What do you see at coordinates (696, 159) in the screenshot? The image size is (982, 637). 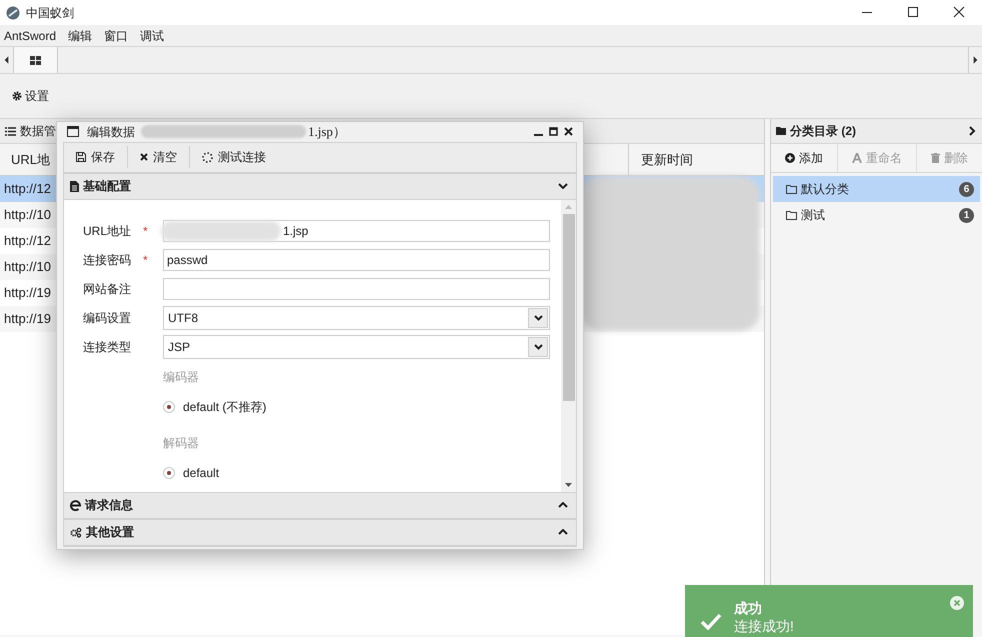 I see `column-header: 更新时间` at bounding box center [696, 159].